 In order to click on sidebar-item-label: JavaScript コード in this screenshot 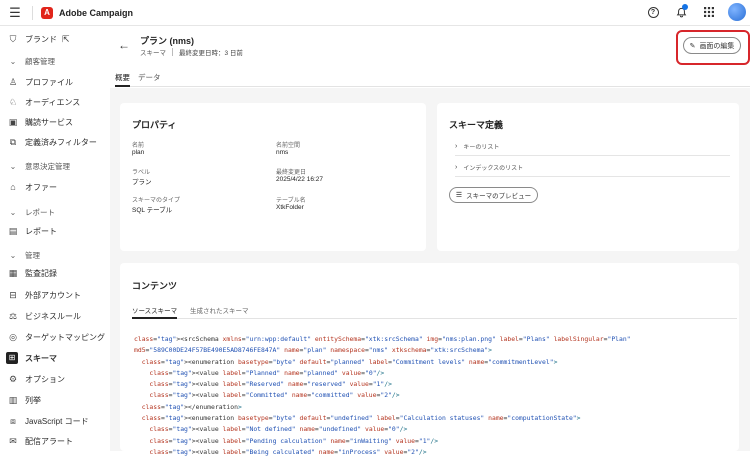, I will do `click(57, 421)`.